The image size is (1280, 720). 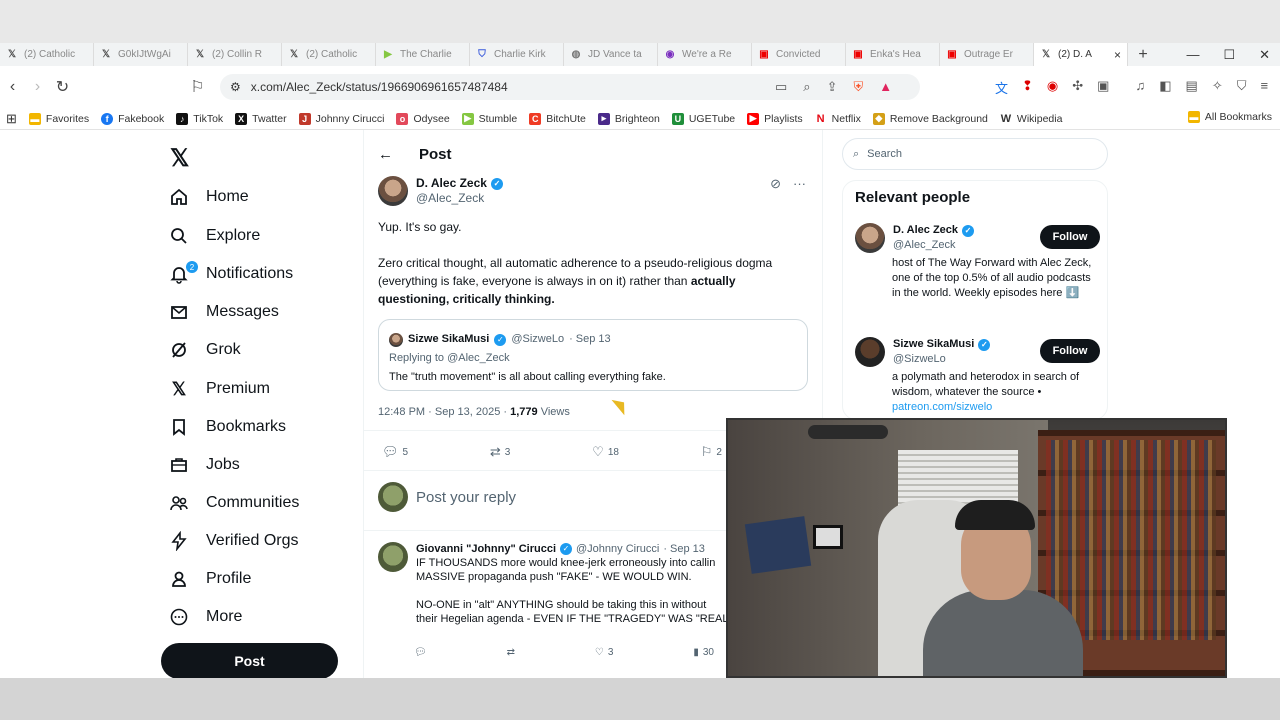 What do you see at coordinates (204, 465) in the screenshot?
I see `nav-jobs: Jobs` at bounding box center [204, 465].